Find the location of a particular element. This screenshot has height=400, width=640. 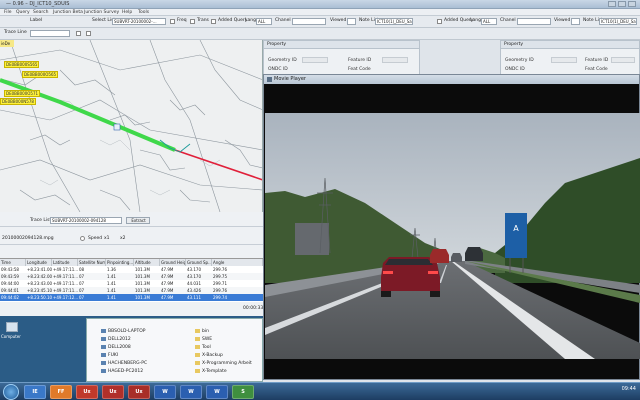

column-altitude: Altitude is located at coordinates (147, 262).